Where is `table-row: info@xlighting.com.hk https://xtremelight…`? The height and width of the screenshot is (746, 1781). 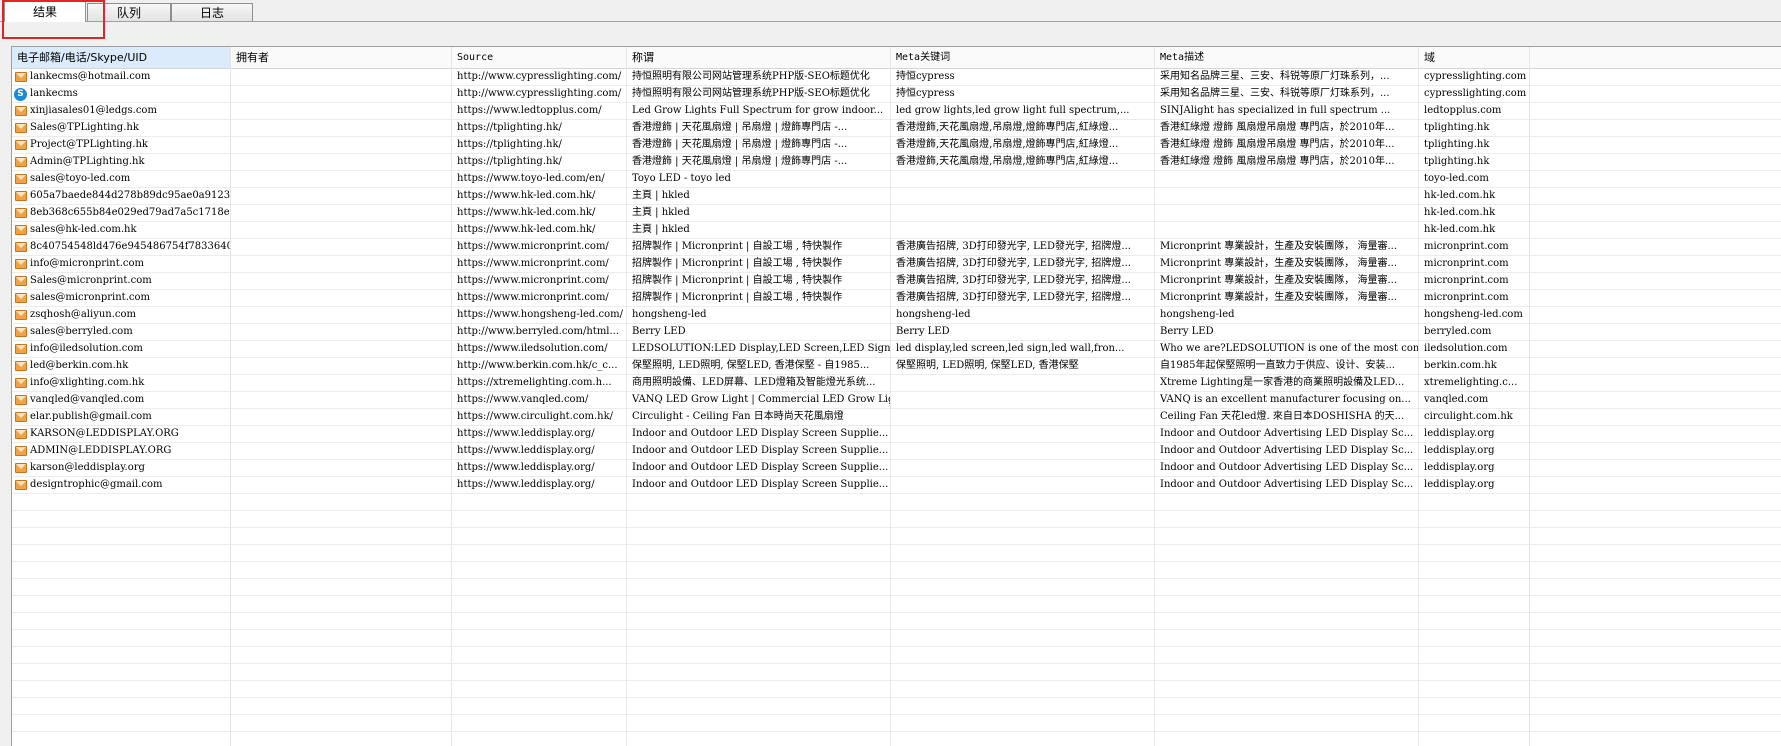
table-row: info@xlighting.com.hk https://xtremelight… is located at coordinates (896, 383).